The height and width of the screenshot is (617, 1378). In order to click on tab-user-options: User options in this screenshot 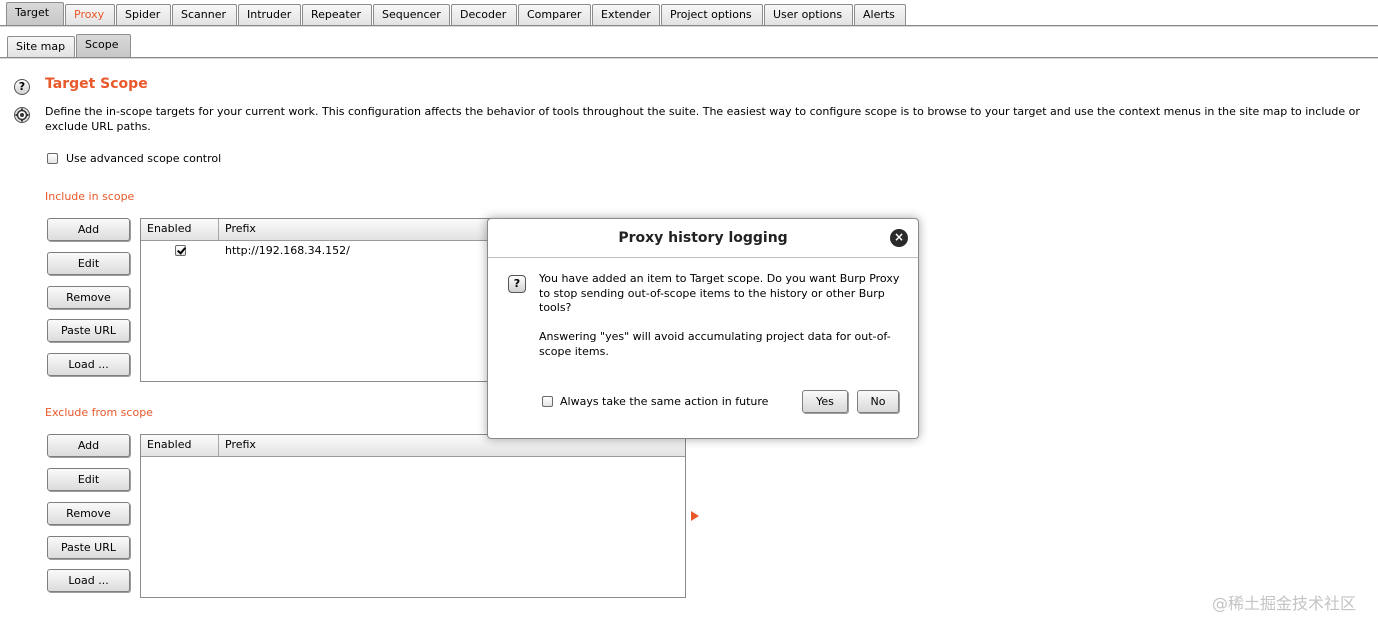, I will do `click(808, 15)`.